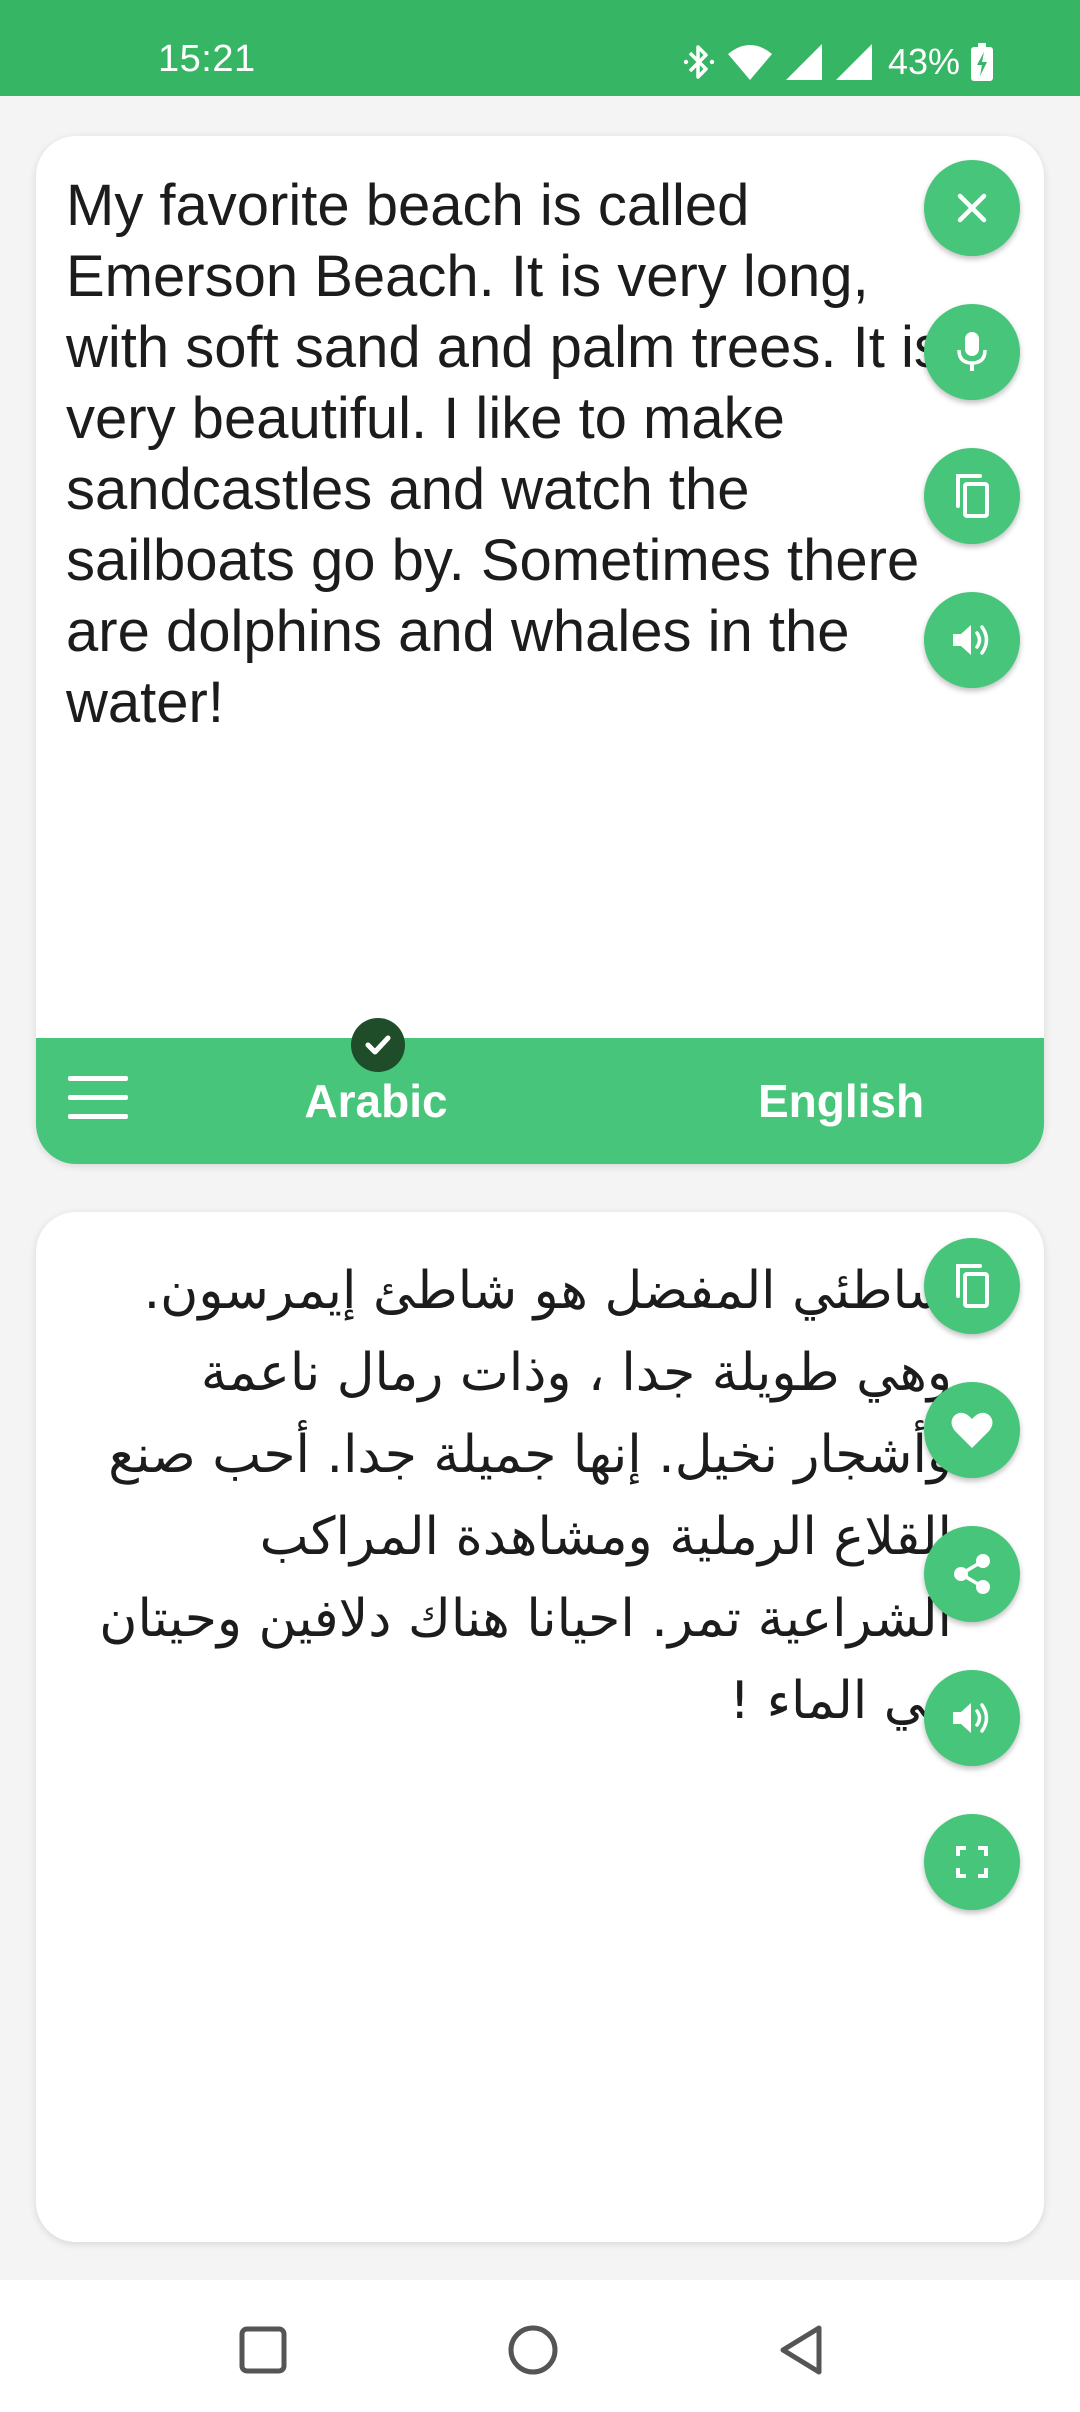 This screenshot has width=1080, height=2412. I want to click on microphone-icon, so click(972, 351).